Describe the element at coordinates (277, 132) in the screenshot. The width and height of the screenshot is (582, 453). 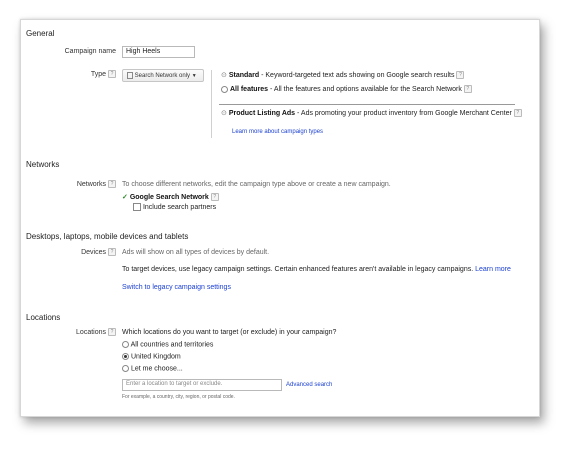
I see `learn-more-campaign-types-link: Learn more about campaign types` at that location.